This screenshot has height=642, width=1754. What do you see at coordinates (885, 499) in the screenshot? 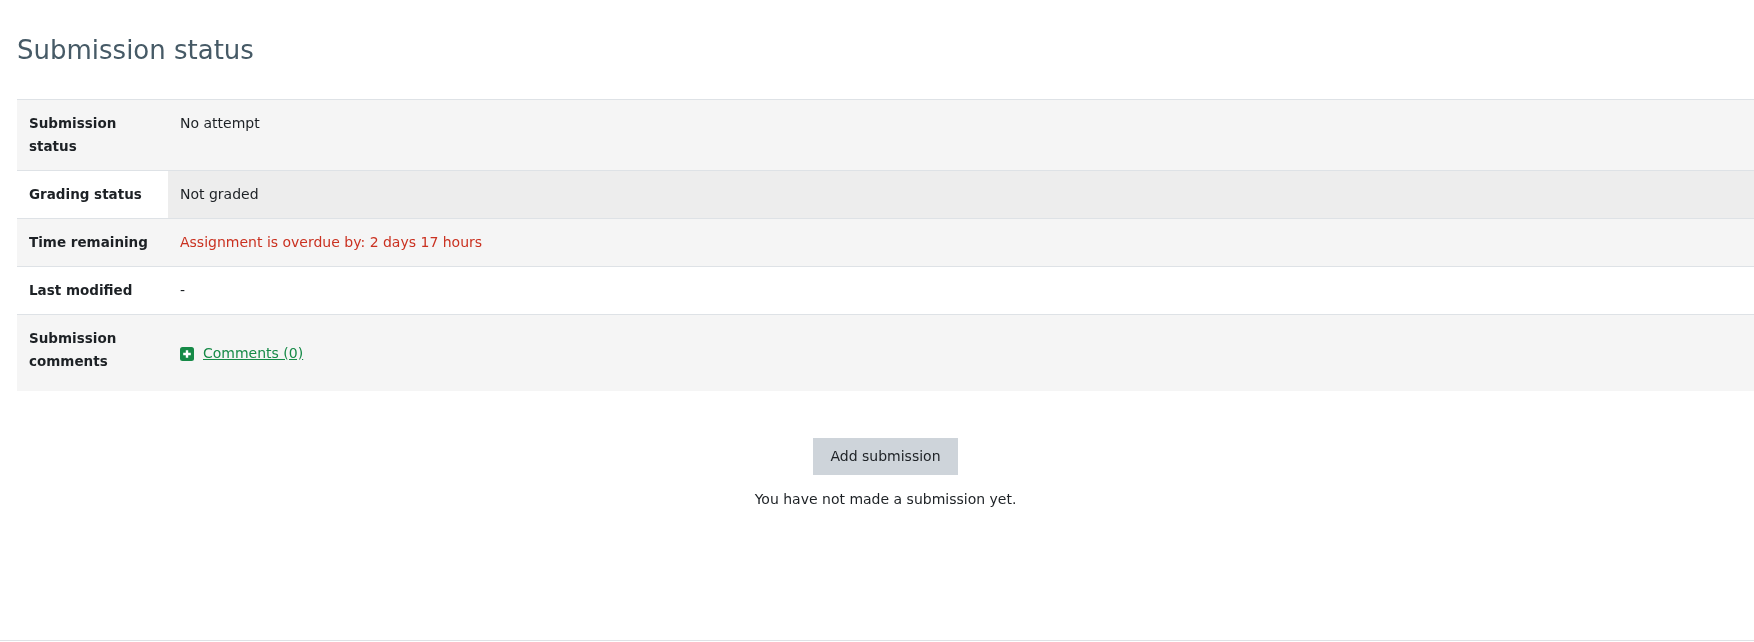
I see `submission-note: You have not made a submission yet.` at bounding box center [885, 499].